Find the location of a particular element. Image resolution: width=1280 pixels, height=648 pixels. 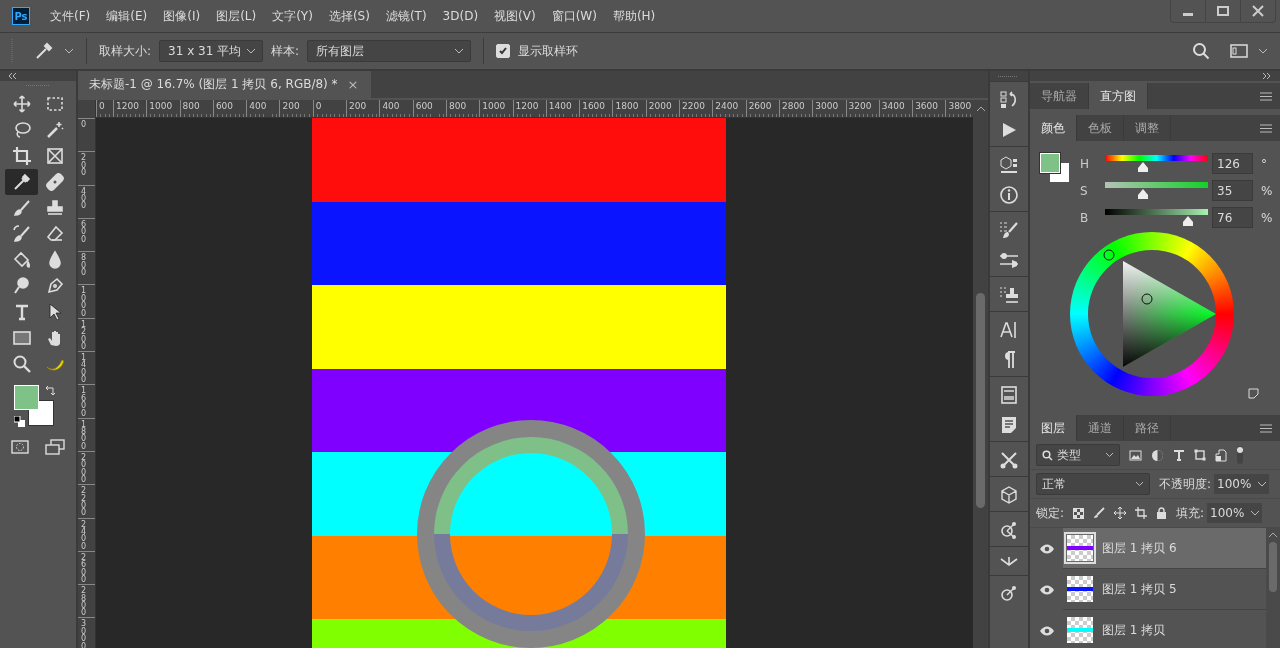

sample-size-select: 31 x 31 平均 is located at coordinates (211, 51).